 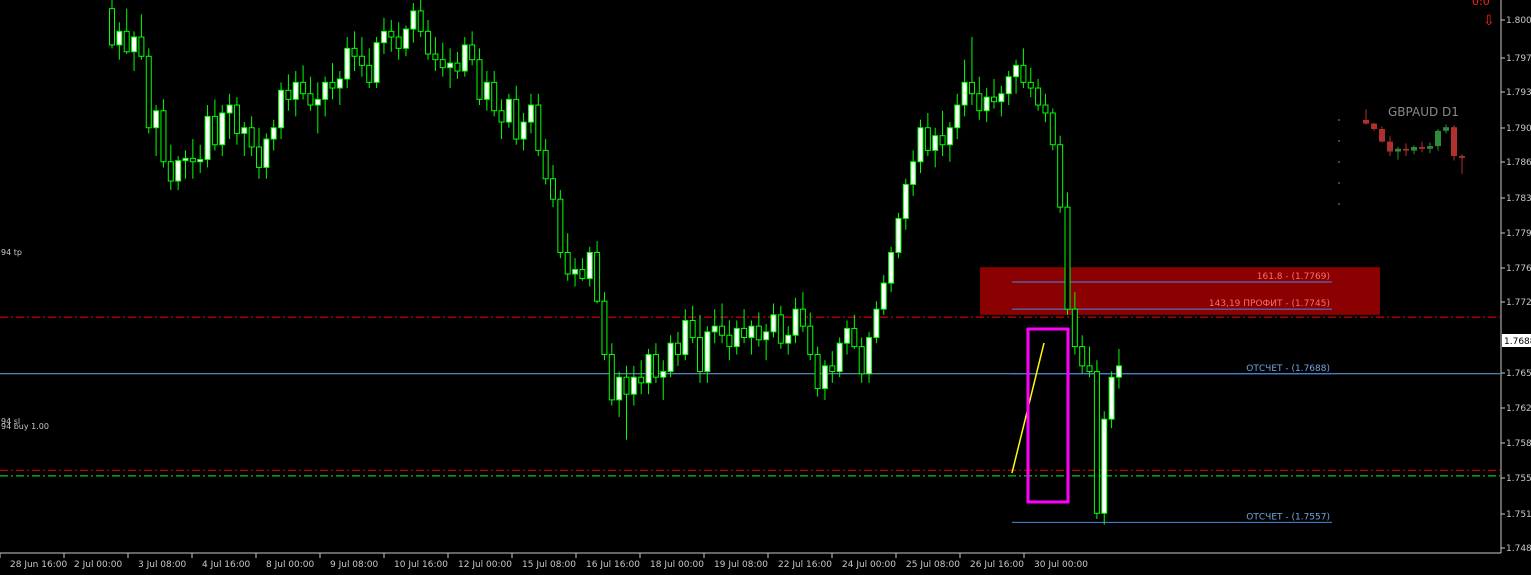 I want to click on down-arrow-icon: ⇩, so click(x=1489, y=21).